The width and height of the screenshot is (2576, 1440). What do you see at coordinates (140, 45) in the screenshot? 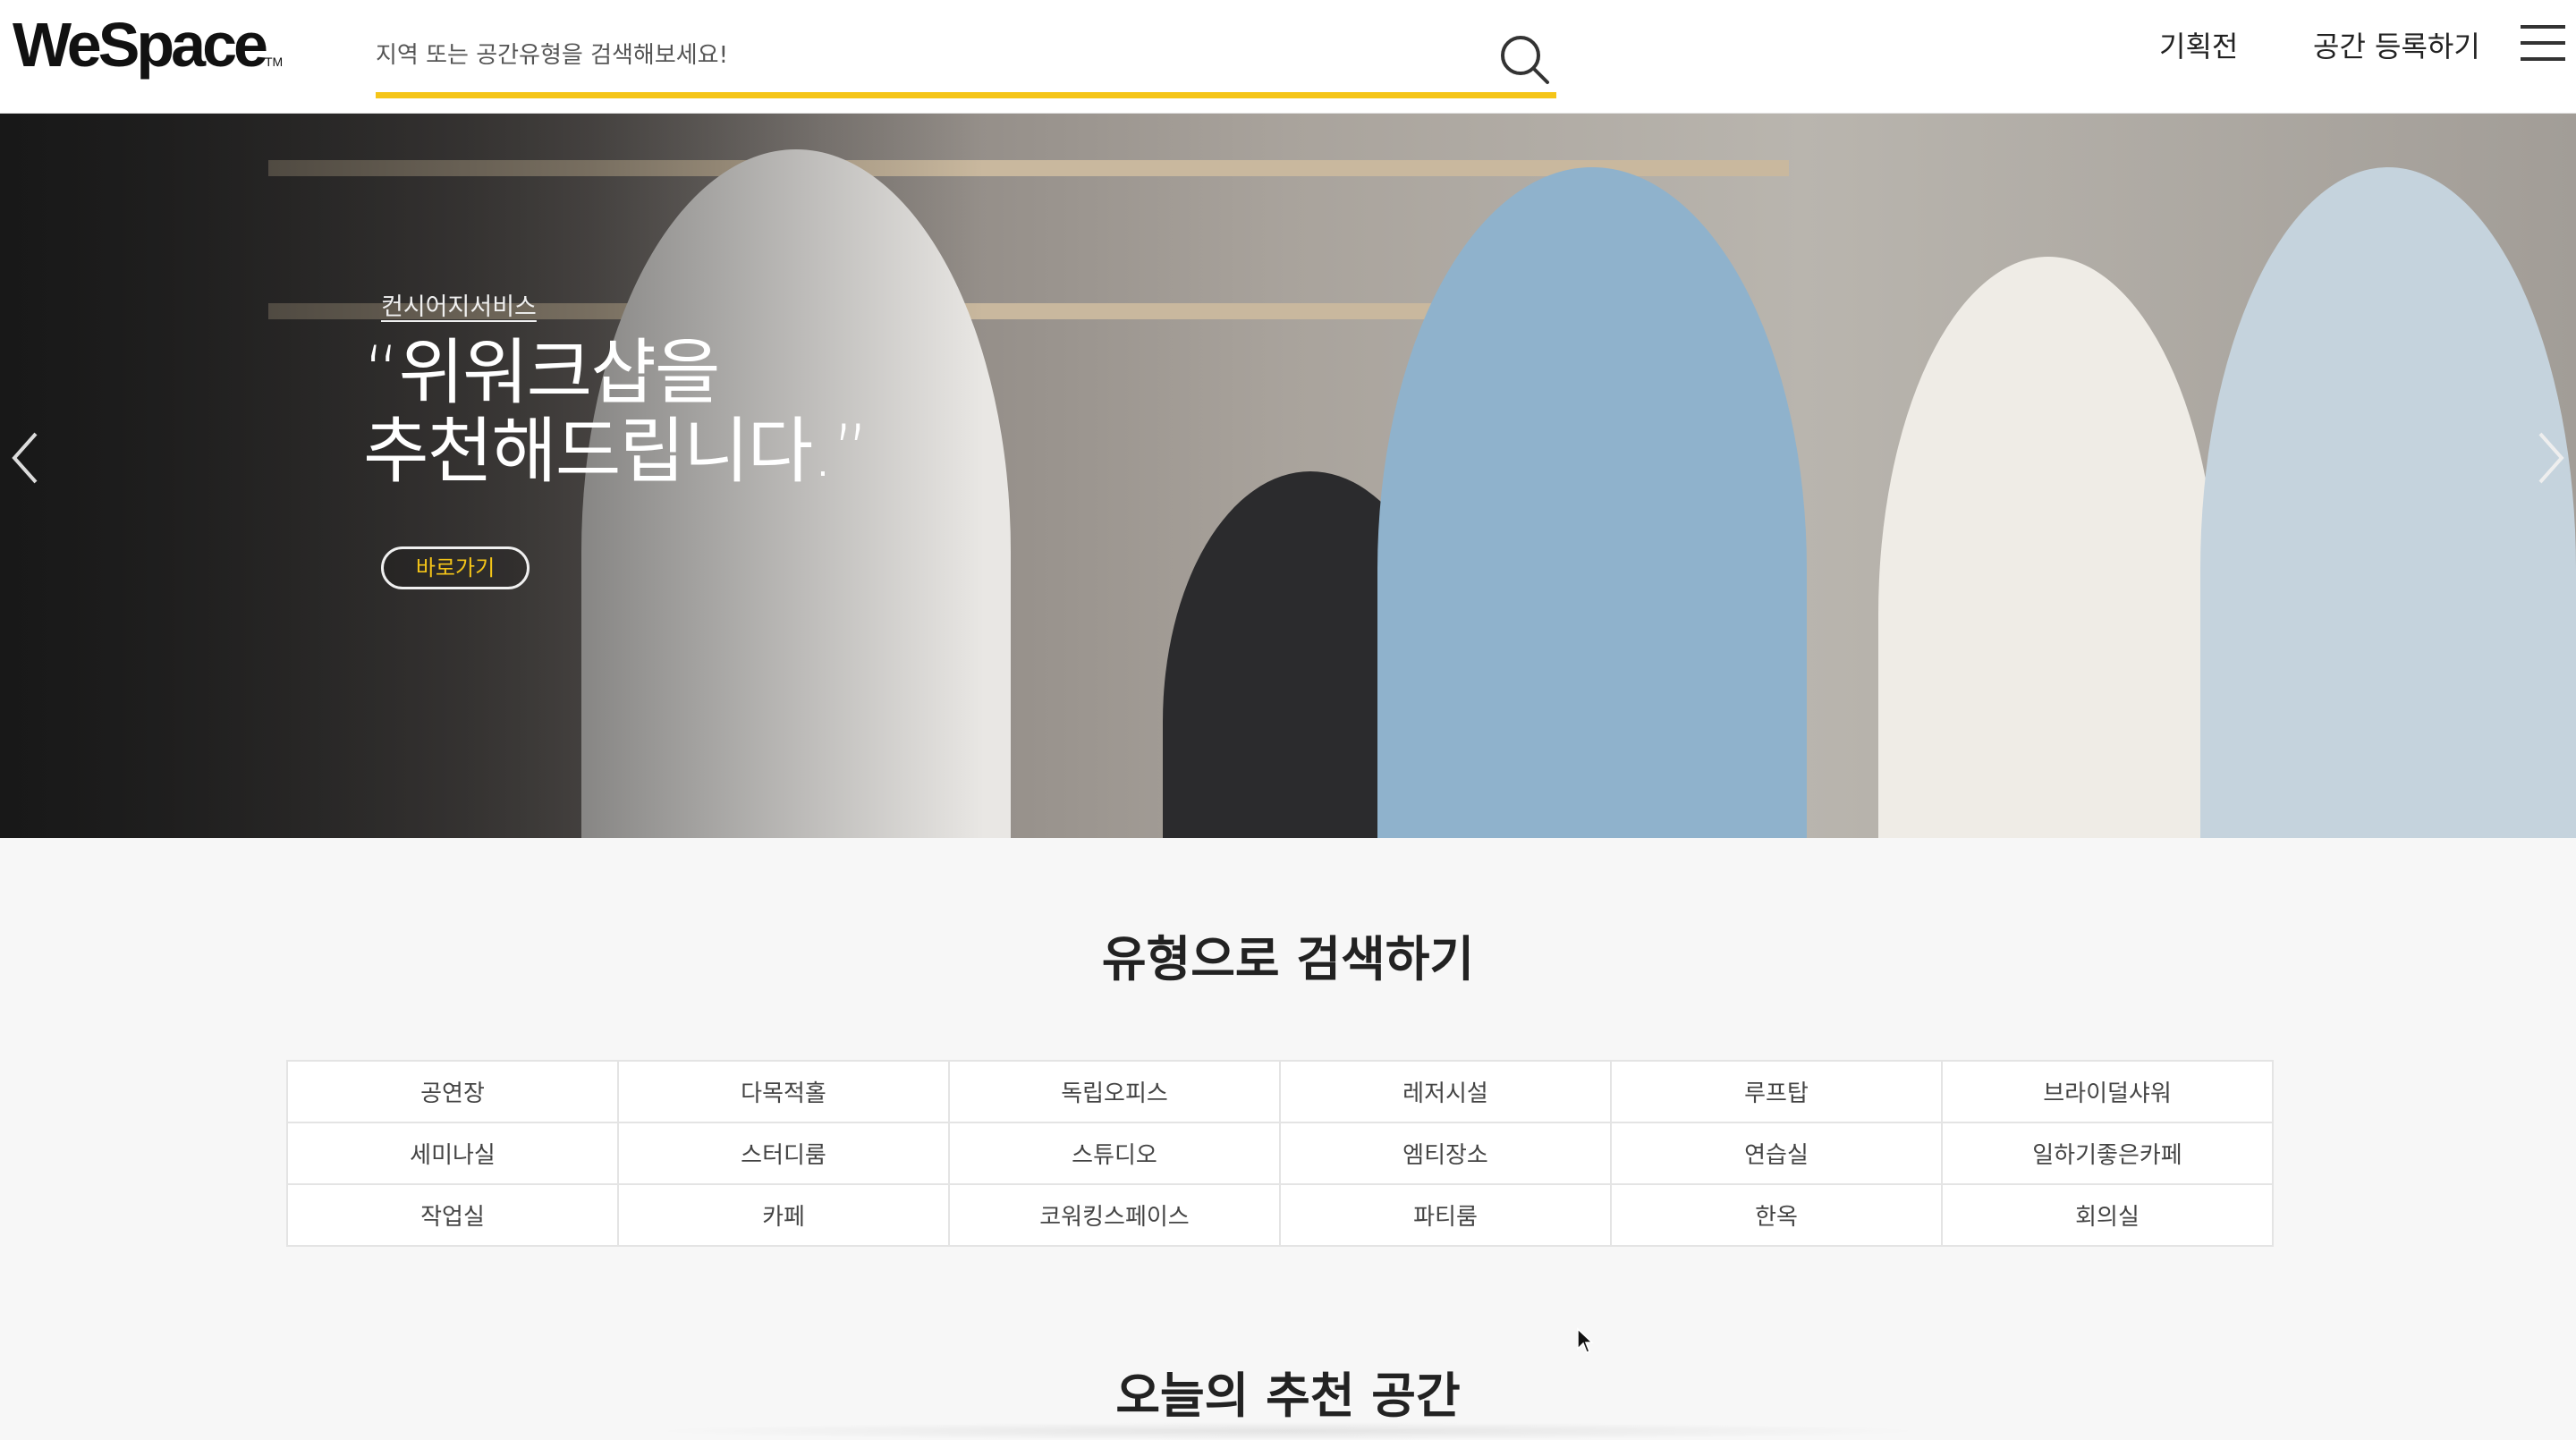
I see `logo-text: WeSpace` at bounding box center [140, 45].